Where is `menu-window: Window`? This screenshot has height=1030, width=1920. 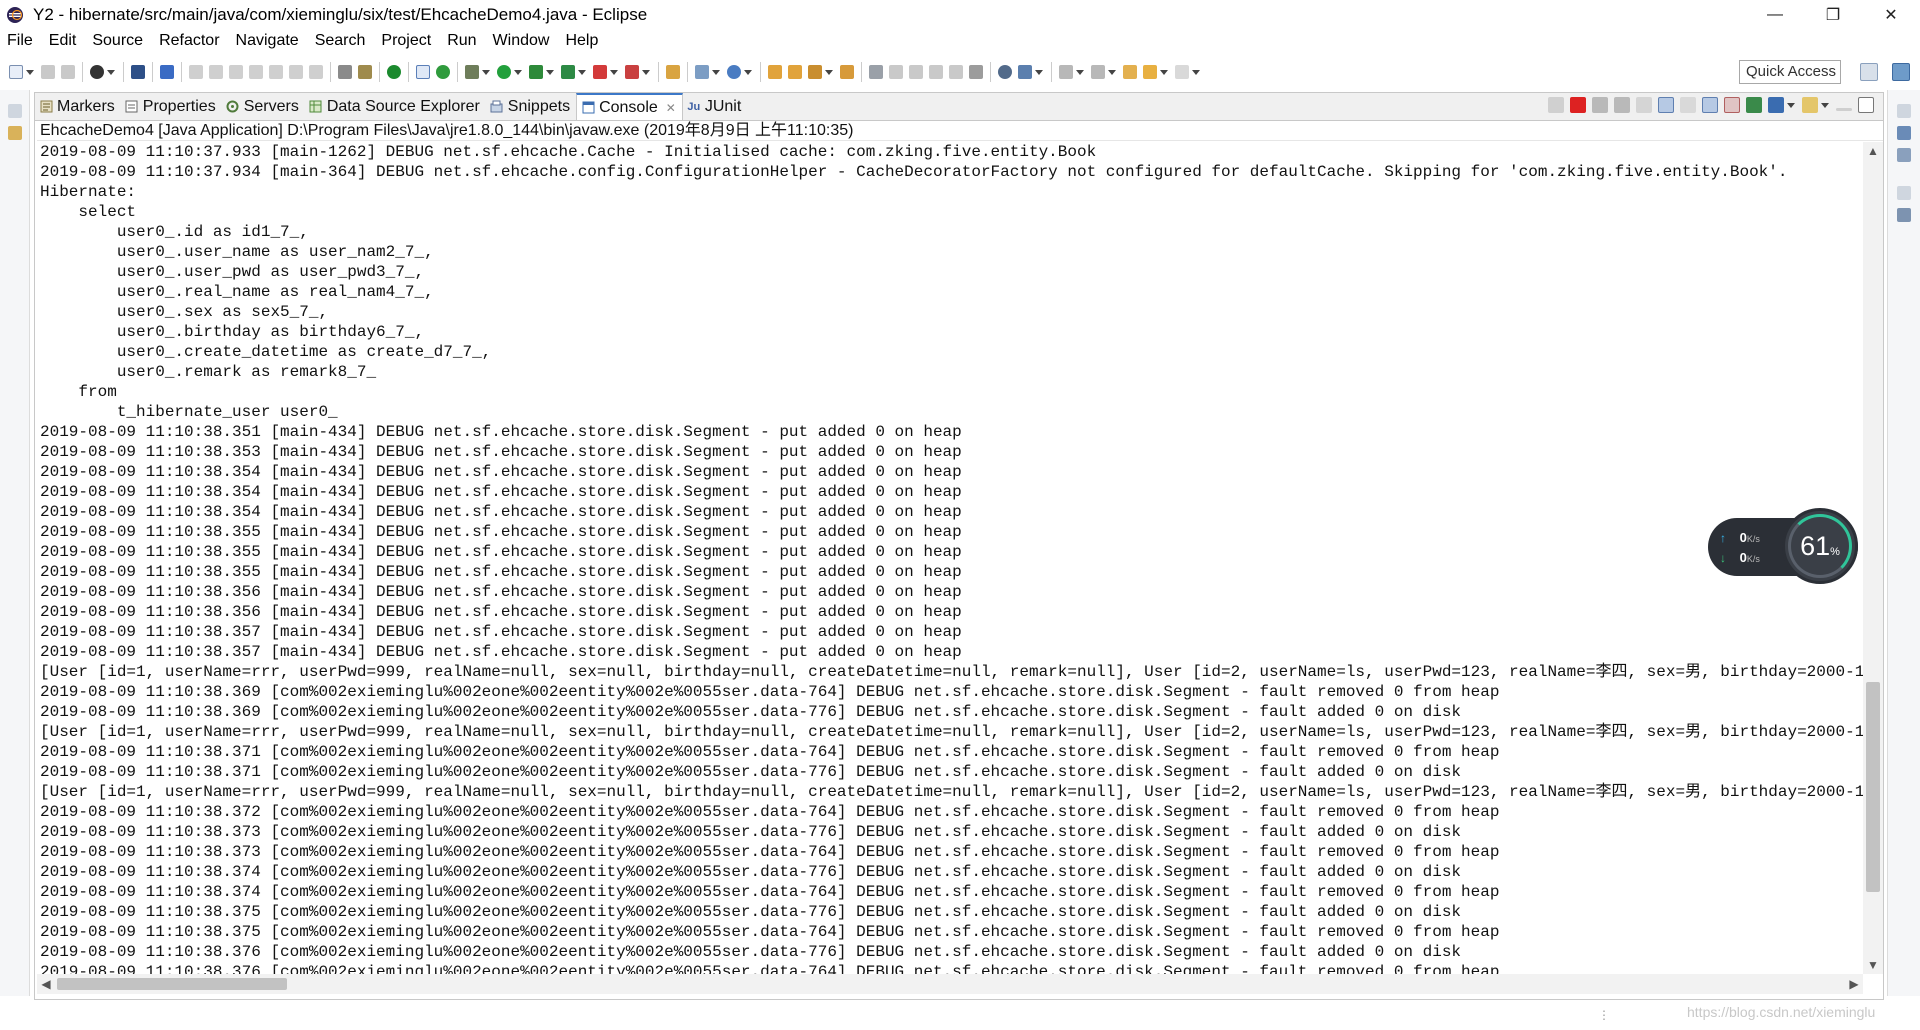 menu-window: Window is located at coordinates (521, 41).